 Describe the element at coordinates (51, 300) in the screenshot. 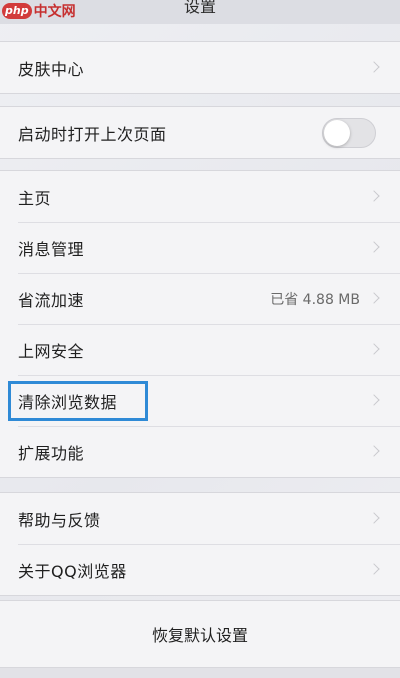

I see `settings-item-label: 省流加速` at that location.